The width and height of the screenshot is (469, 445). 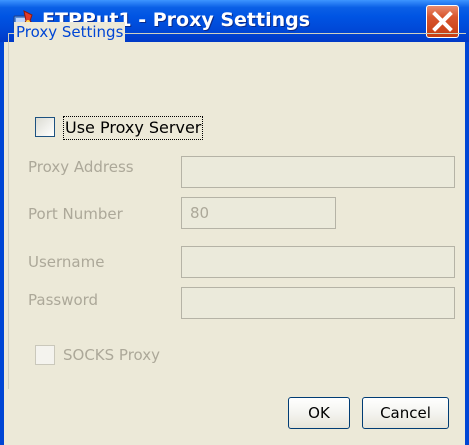 I want to click on port-number-field: 80, so click(x=258, y=213).